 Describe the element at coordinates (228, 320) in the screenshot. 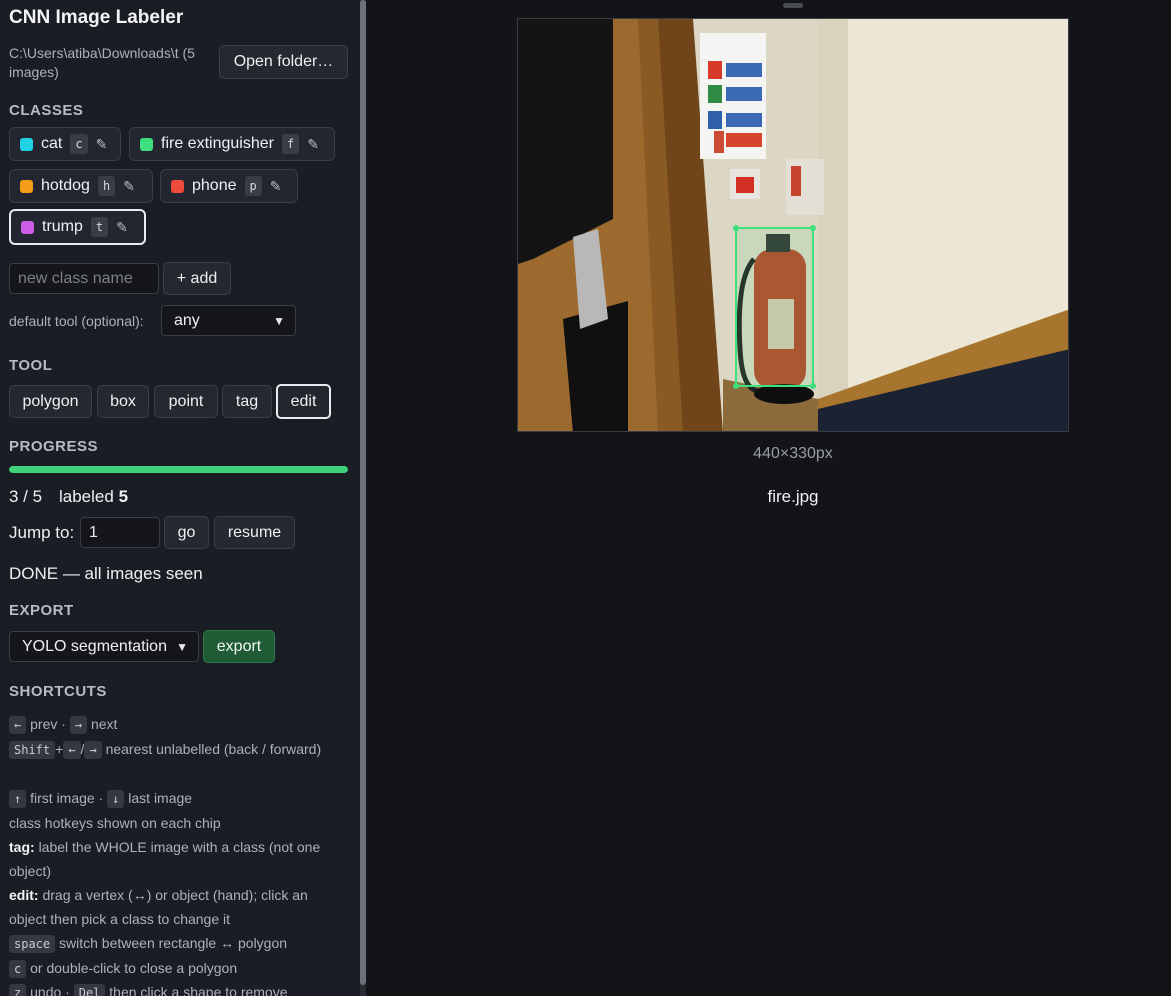

I see `default-tool-select: any ▼` at that location.